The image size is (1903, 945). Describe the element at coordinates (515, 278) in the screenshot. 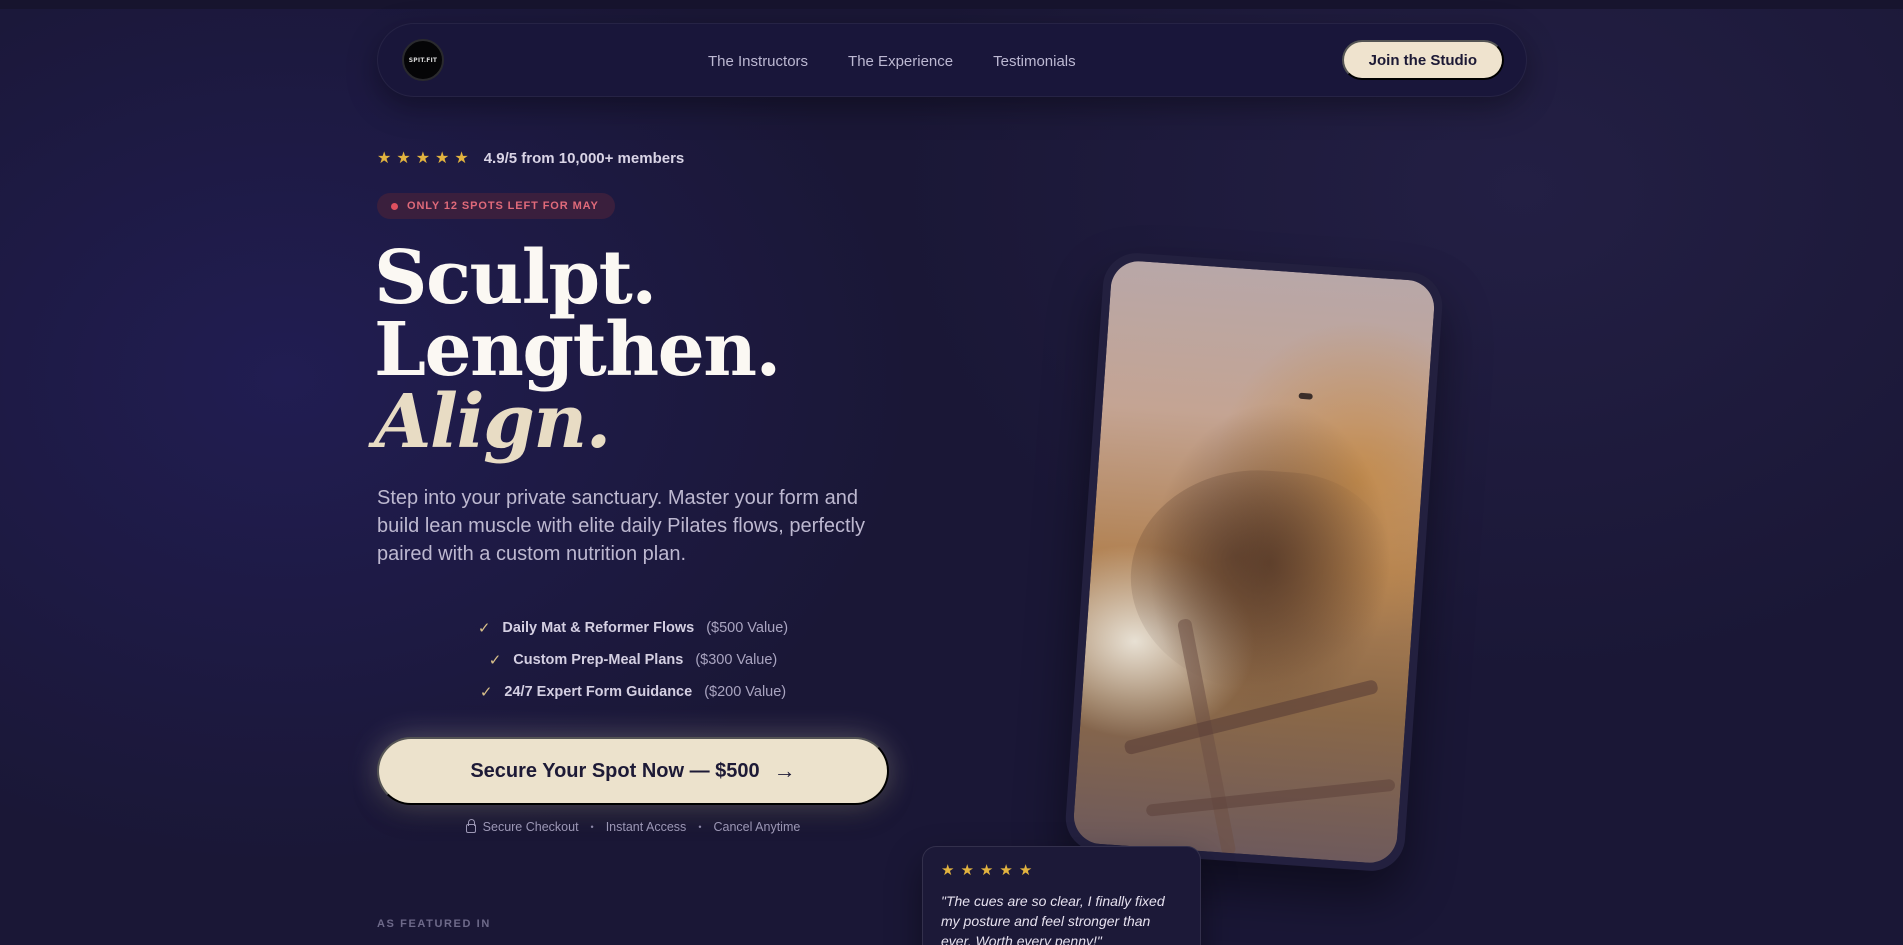

I see `headline-line-1: Sculpt.` at that location.